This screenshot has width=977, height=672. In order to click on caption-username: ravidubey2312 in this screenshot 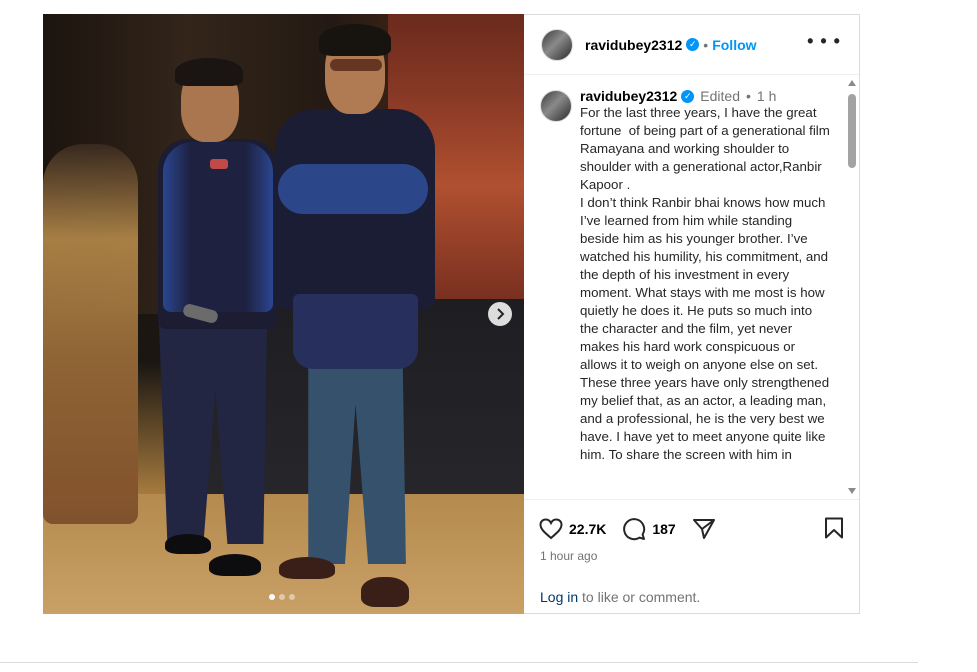, I will do `click(628, 96)`.